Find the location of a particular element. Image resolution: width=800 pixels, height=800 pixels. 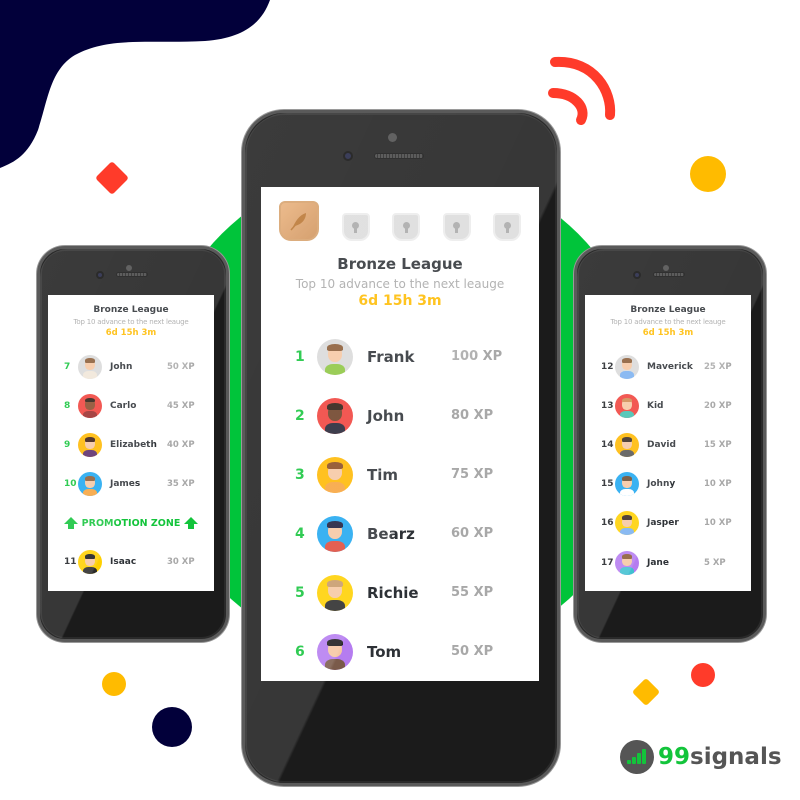

leaderboard-row: 7 John 50 XP is located at coordinates (131, 366).